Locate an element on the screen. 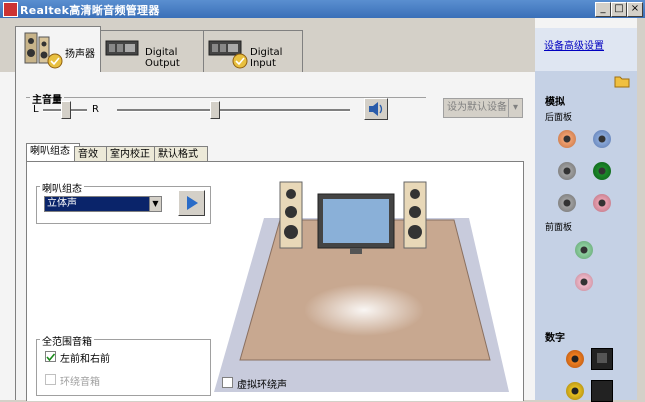 The image size is (645, 402). tab-speaker-config: 喇叭组态 is located at coordinates (53, 152).